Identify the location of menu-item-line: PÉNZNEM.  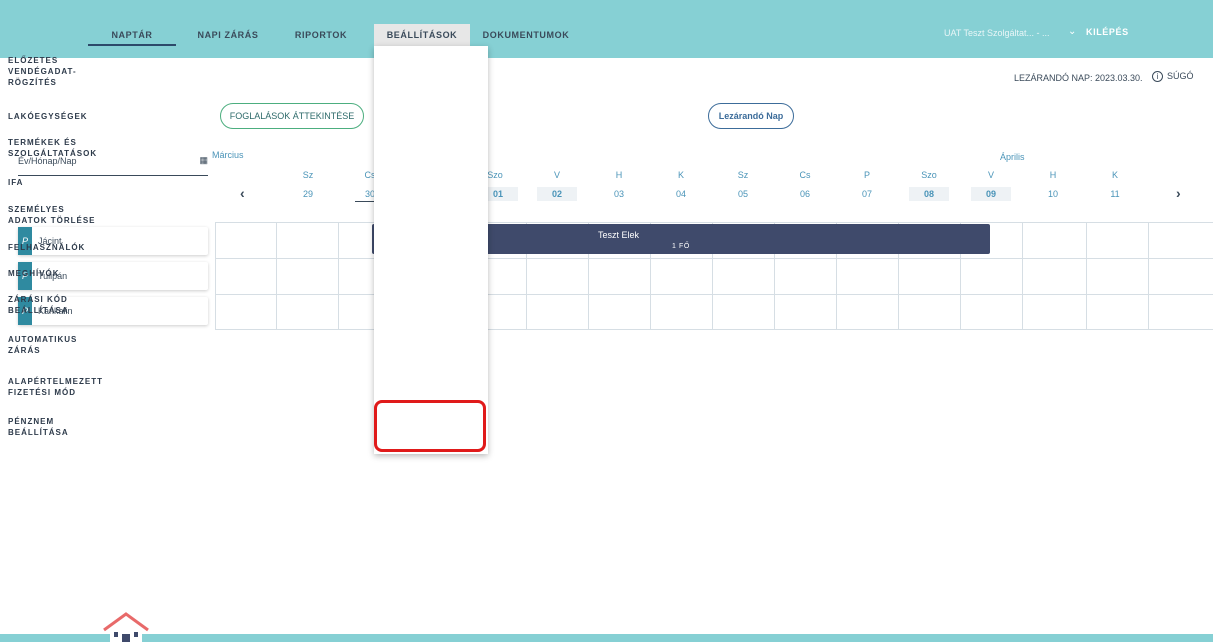
(31, 421).